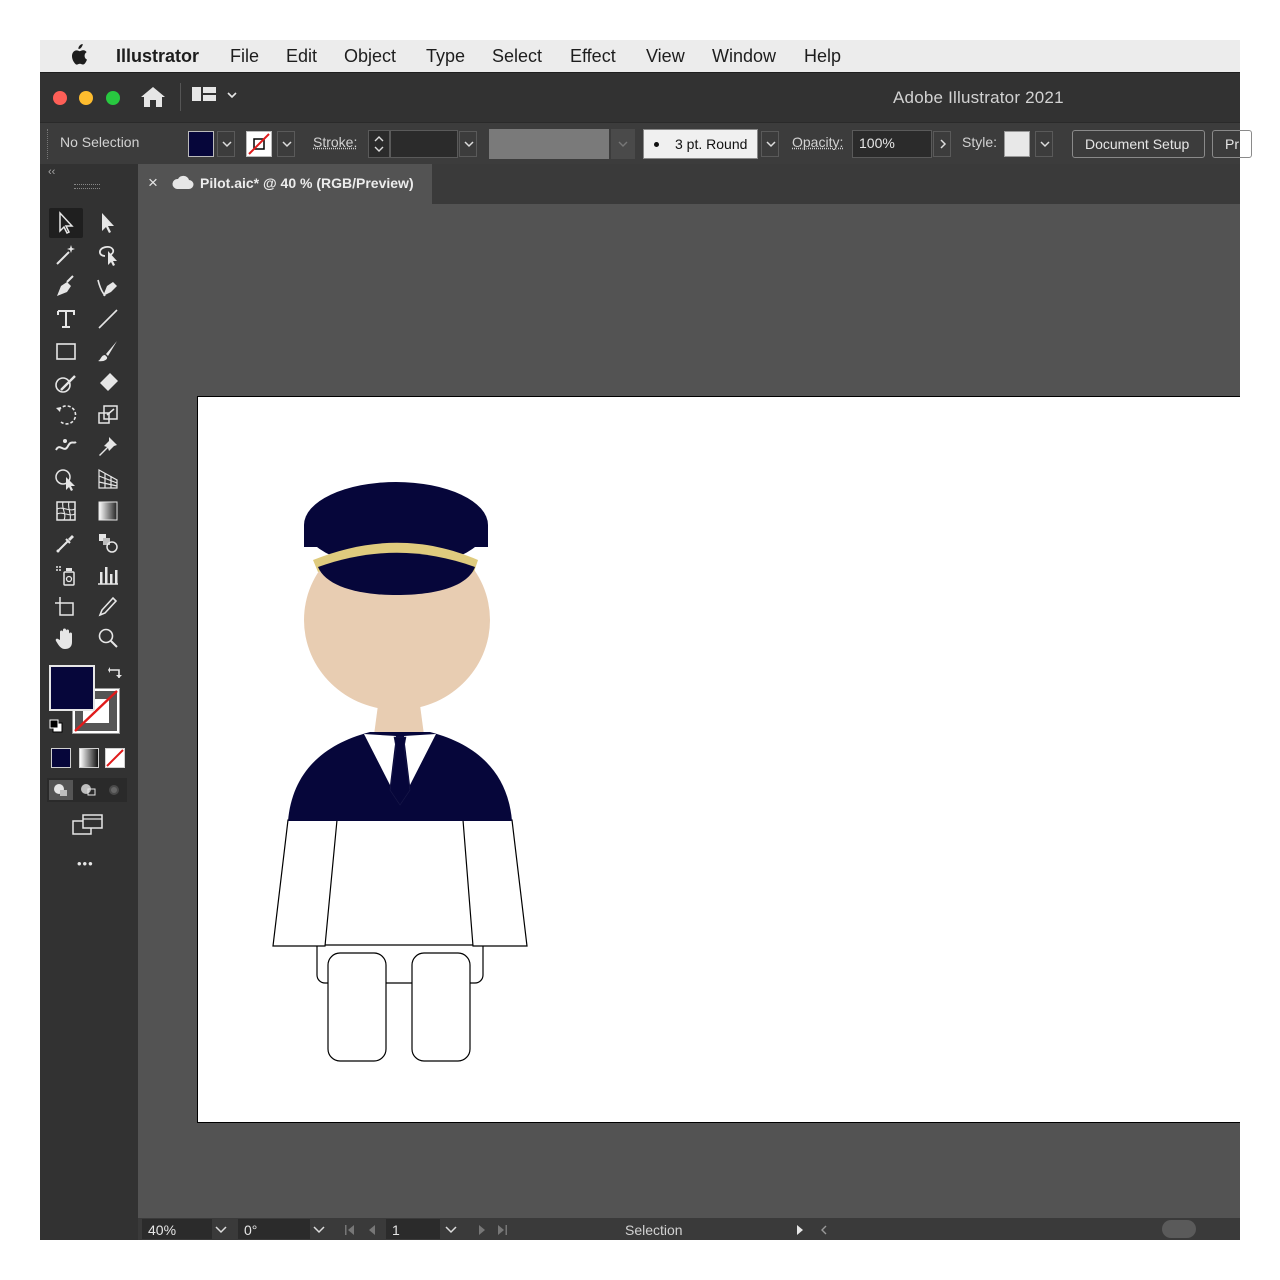 Image resolution: width=1280 pixels, height=1280 pixels. Describe the element at coordinates (357, 1007) in the screenshot. I see `left-leg` at that location.